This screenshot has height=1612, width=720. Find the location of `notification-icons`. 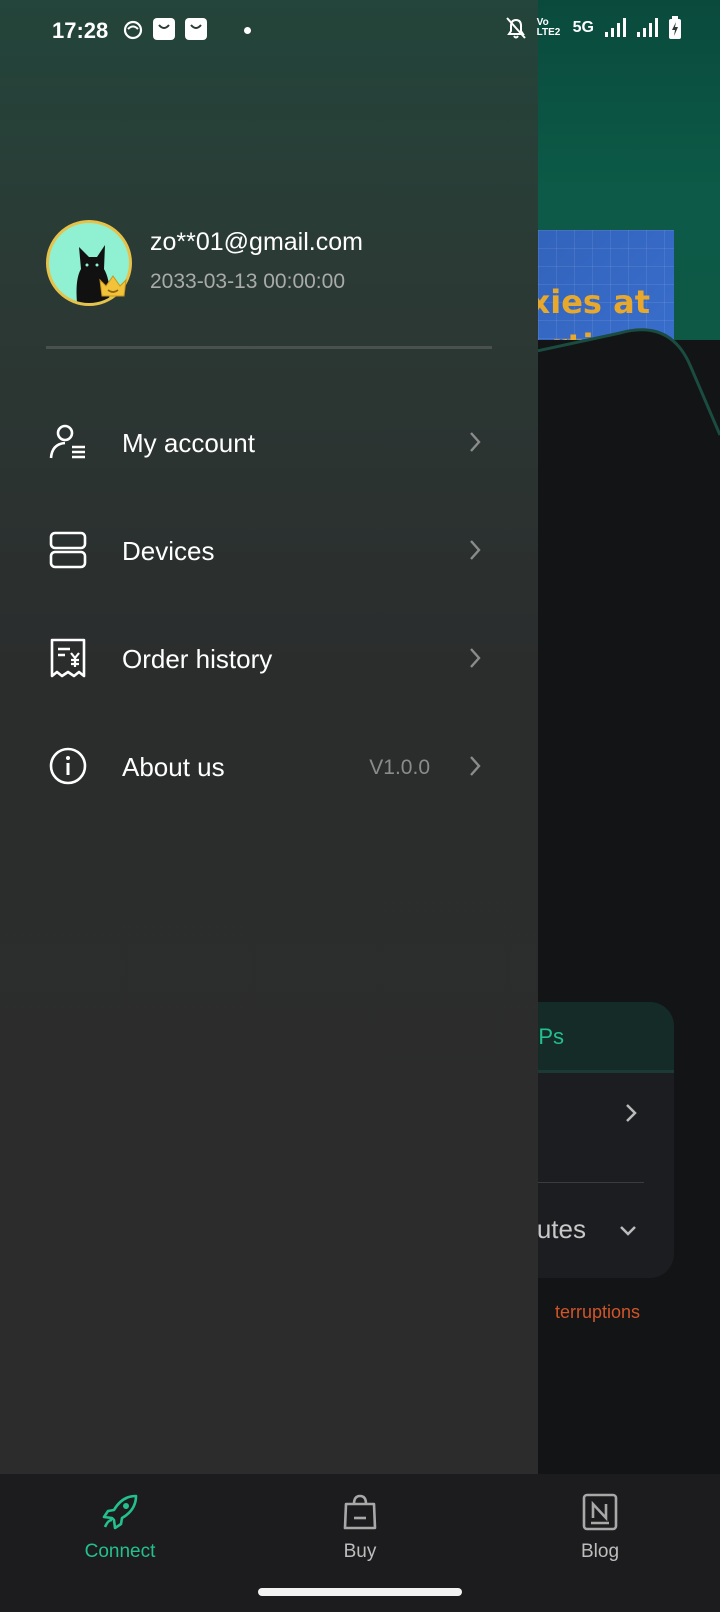

notification-icons is located at coordinates (165, 29).